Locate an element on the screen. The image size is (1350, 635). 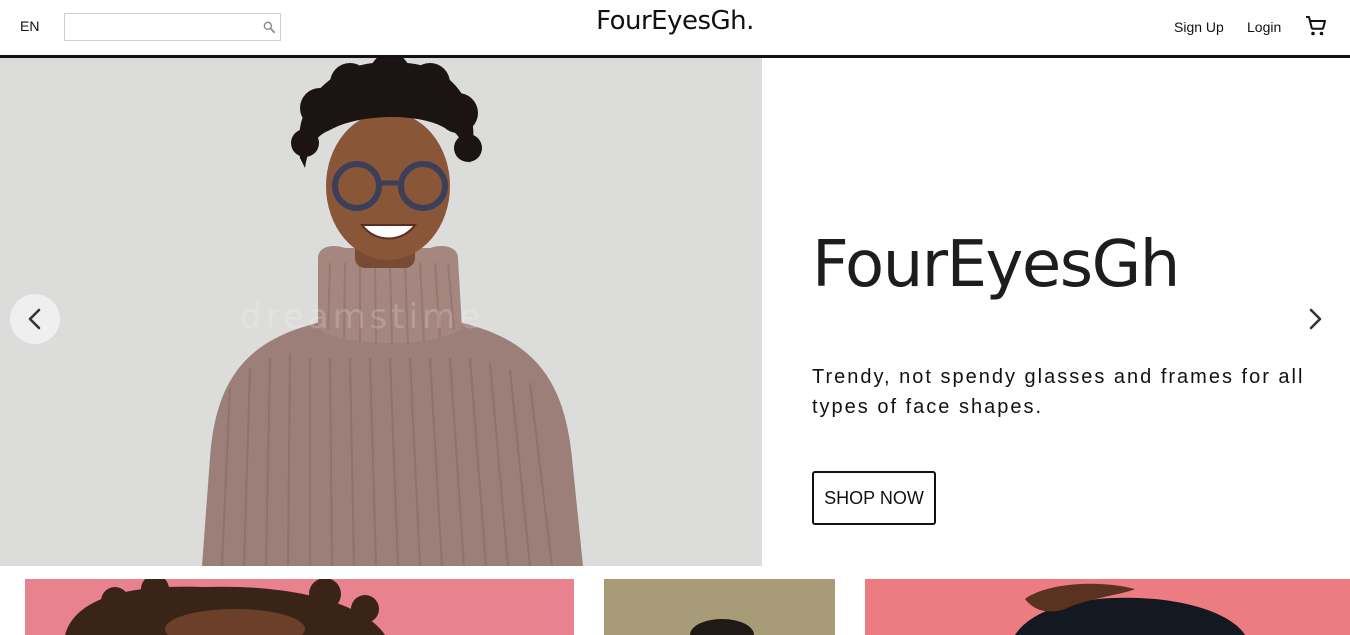
carousel-prev-button is located at coordinates (35, 319).